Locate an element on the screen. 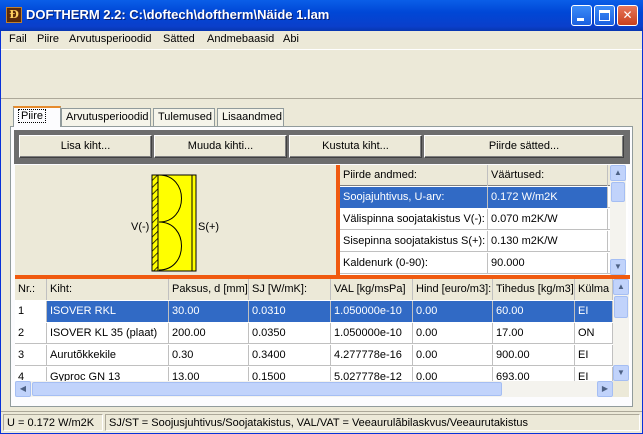 This screenshot has height=434, width=643. tab-piire: Piire is located at coordinates (37, 116).